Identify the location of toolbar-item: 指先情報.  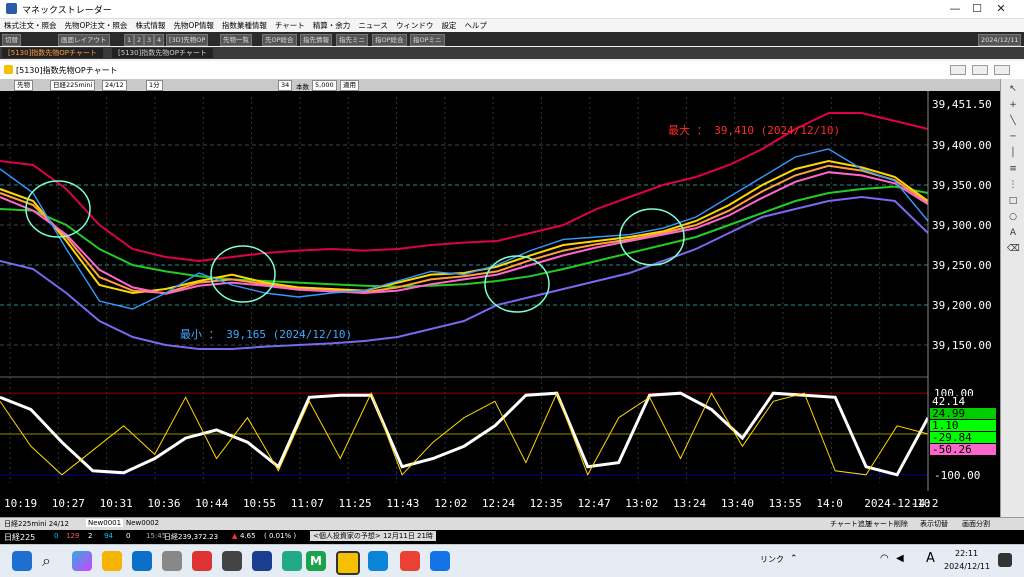
(316, 40).